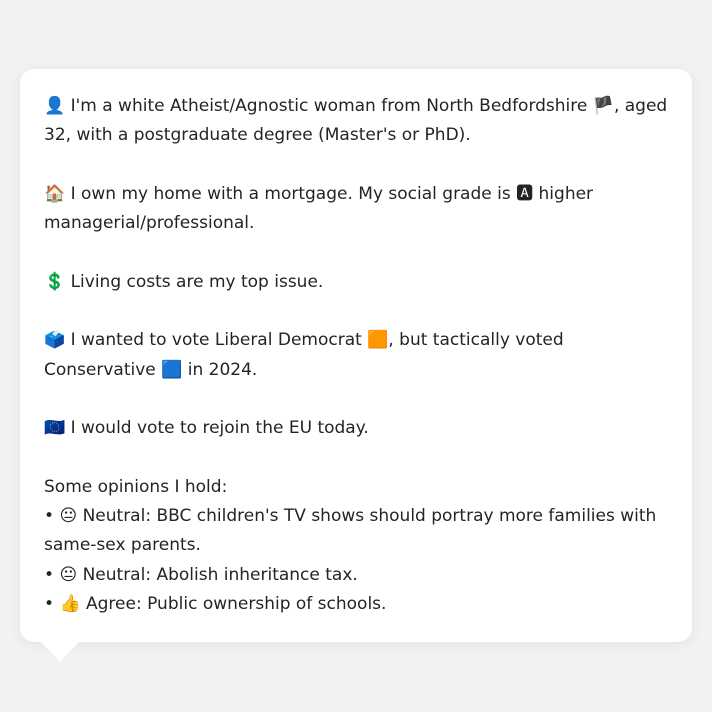 This screenshot has height=712, width=712. What do you see at coordinates (378, 340) in the screenshot?
I see `orange-square-icon: 🟧` at bounding box center [378, 340].